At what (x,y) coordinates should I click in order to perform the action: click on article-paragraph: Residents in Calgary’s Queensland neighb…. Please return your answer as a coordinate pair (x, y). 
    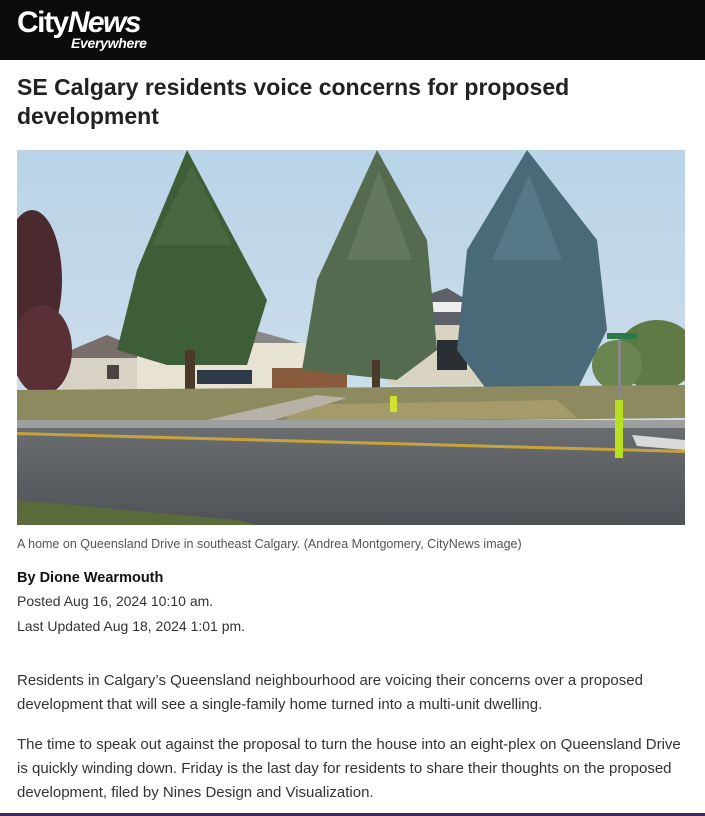
    Looking at the image, I should click on (330, 692).